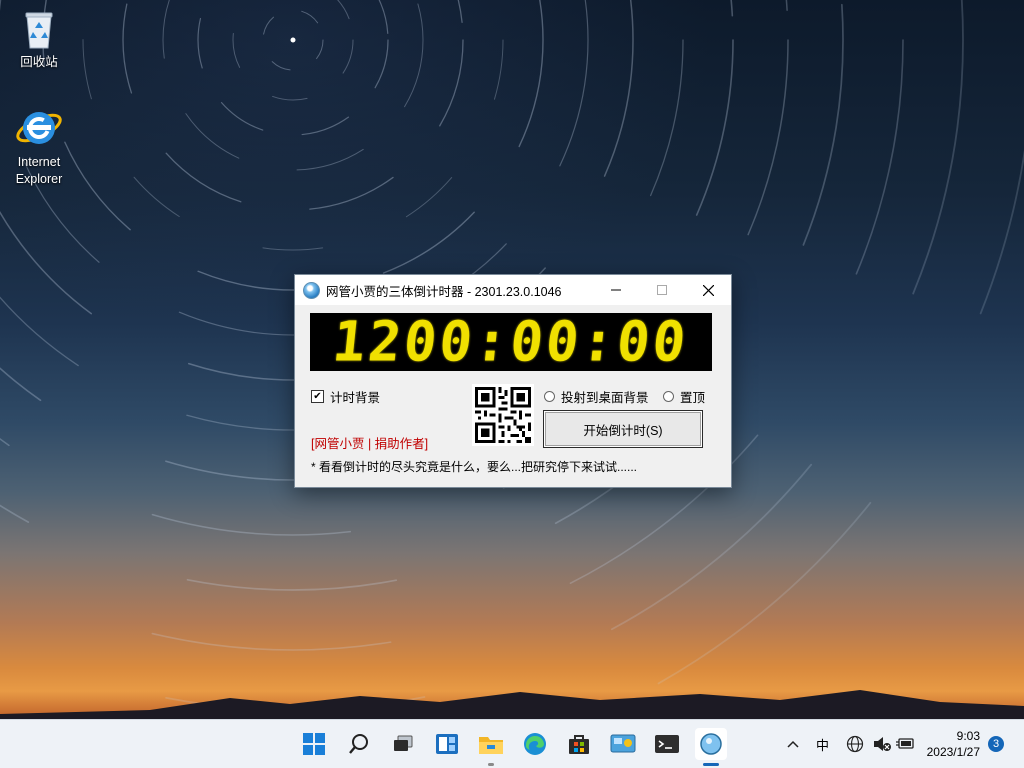 Image resolution: width=1024 pixels, height=768 pixels. I want to click on chevron-up-icon, so click(793, 744).